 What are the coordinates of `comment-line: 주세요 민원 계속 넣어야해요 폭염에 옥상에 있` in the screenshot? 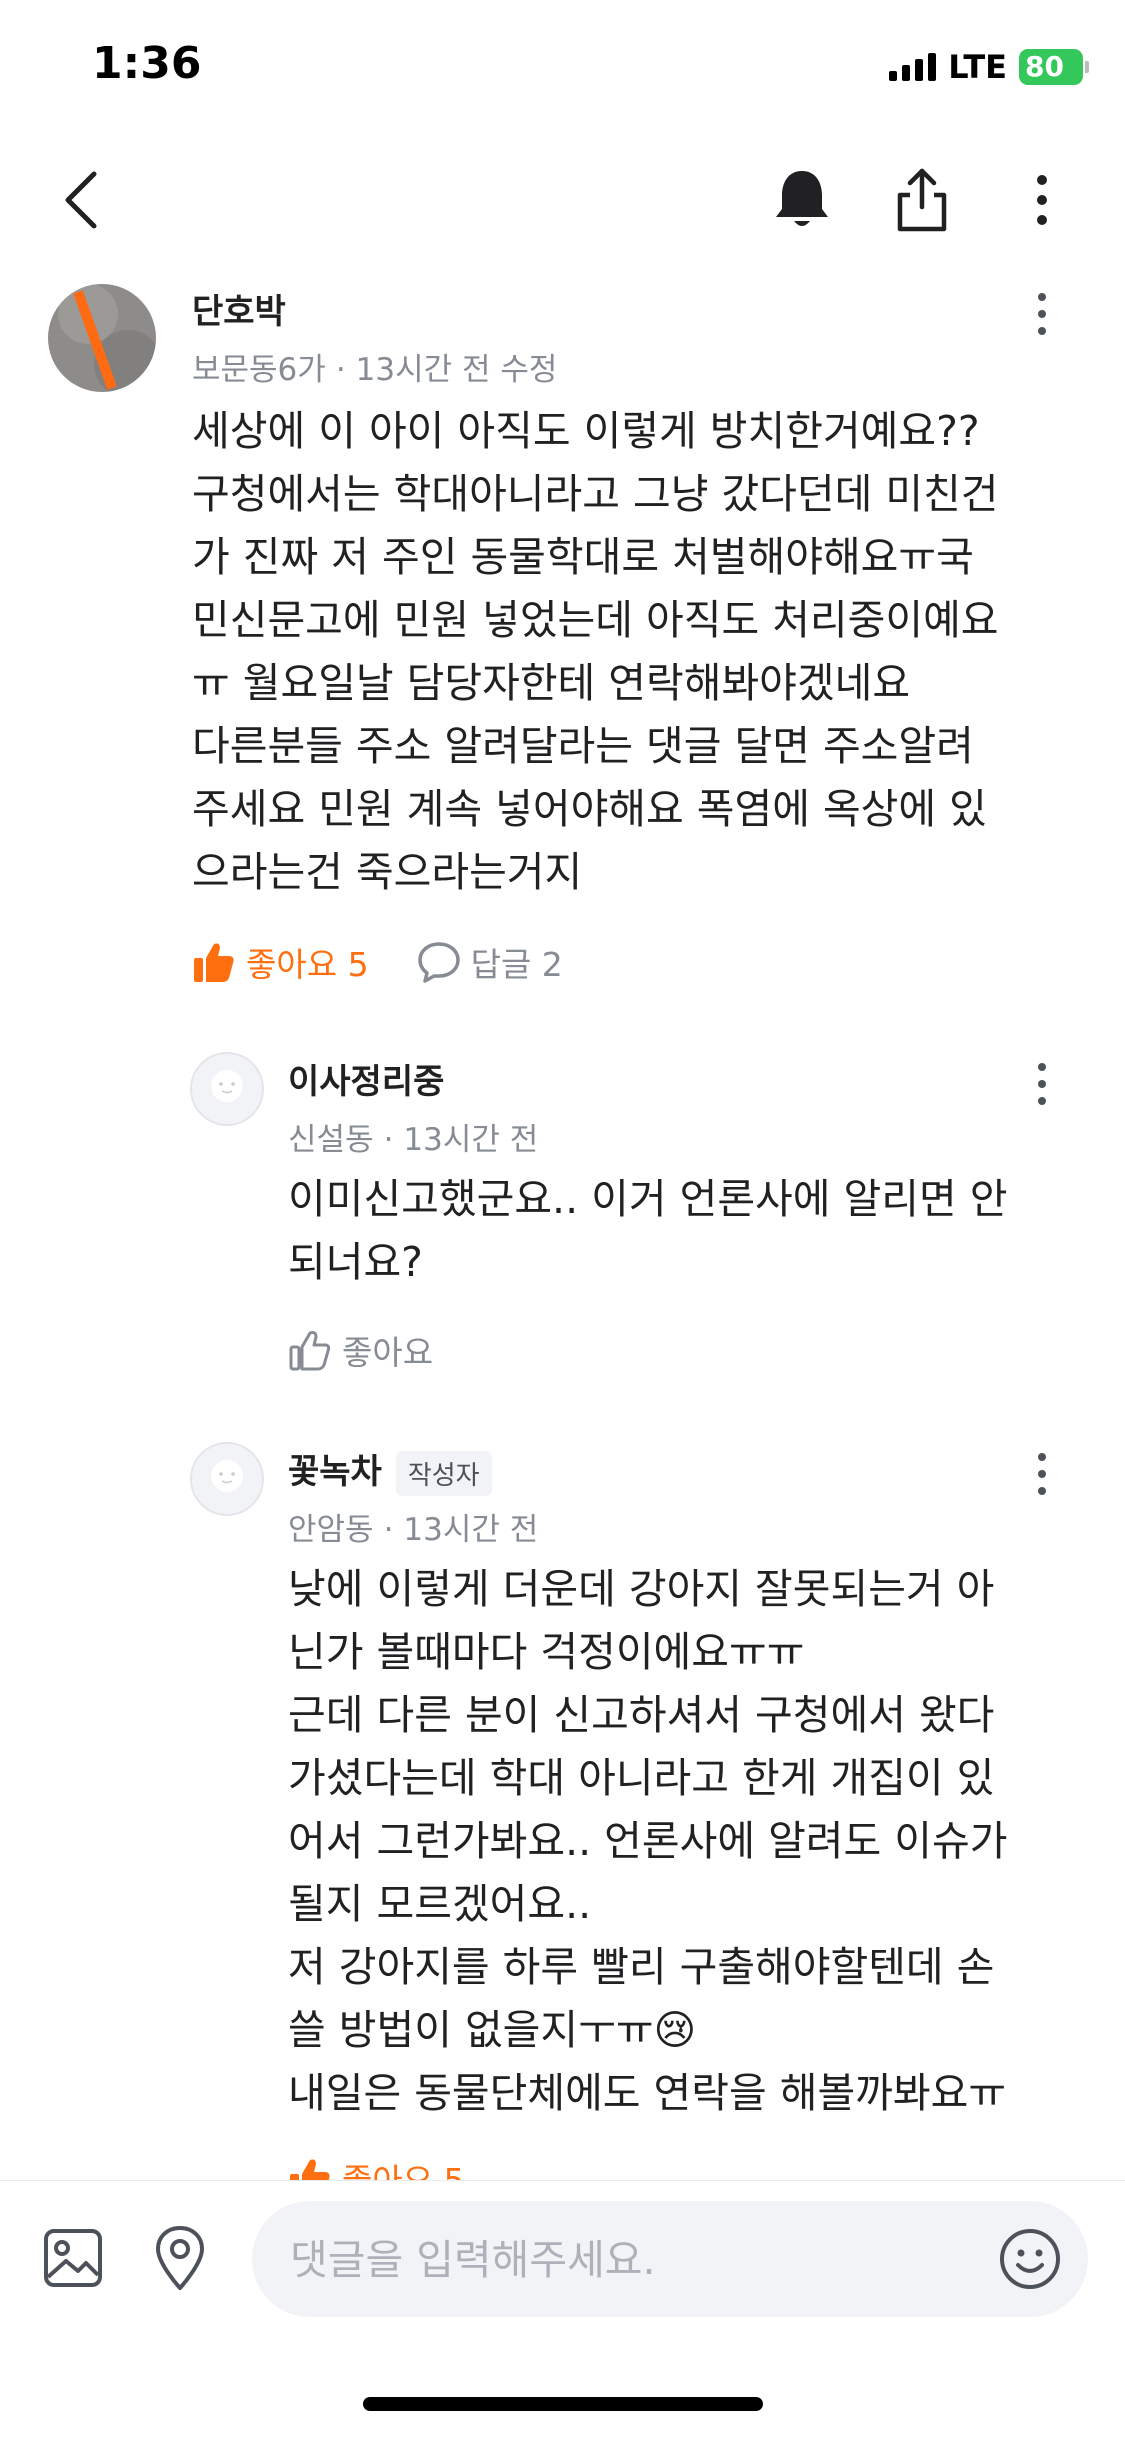 It's located at (589, 809).